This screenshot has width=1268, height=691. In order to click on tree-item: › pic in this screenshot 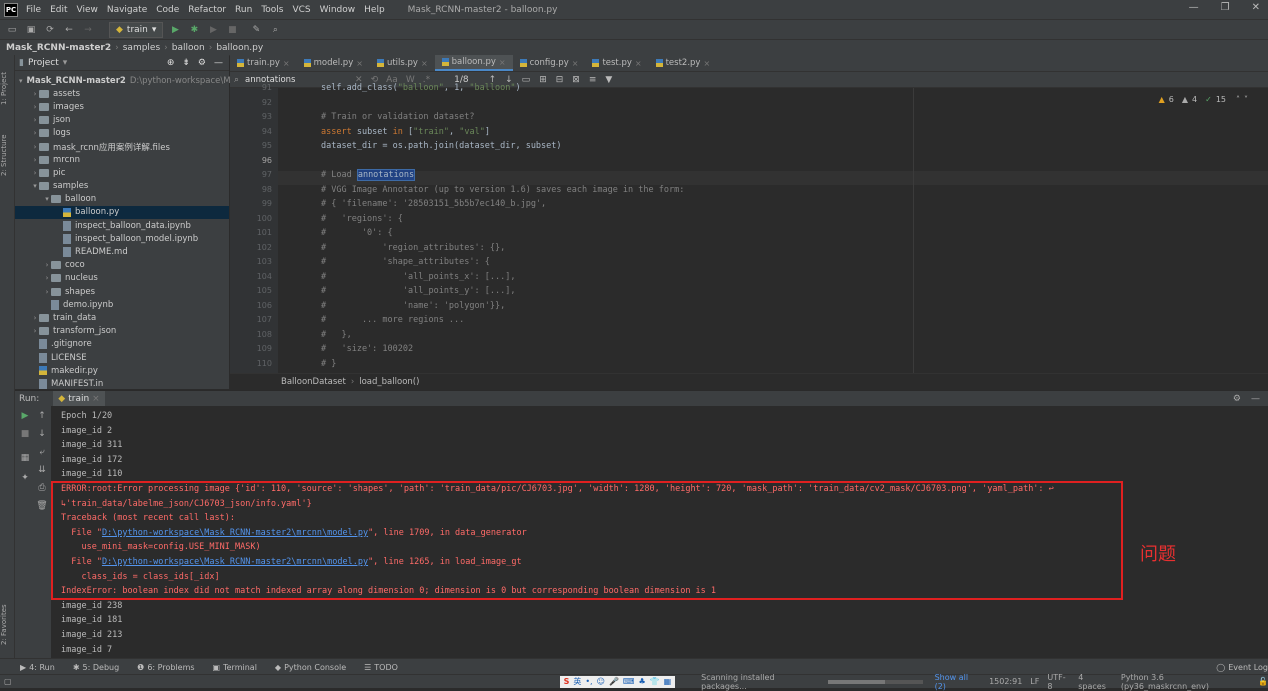, I will do `click(122, 172)`.